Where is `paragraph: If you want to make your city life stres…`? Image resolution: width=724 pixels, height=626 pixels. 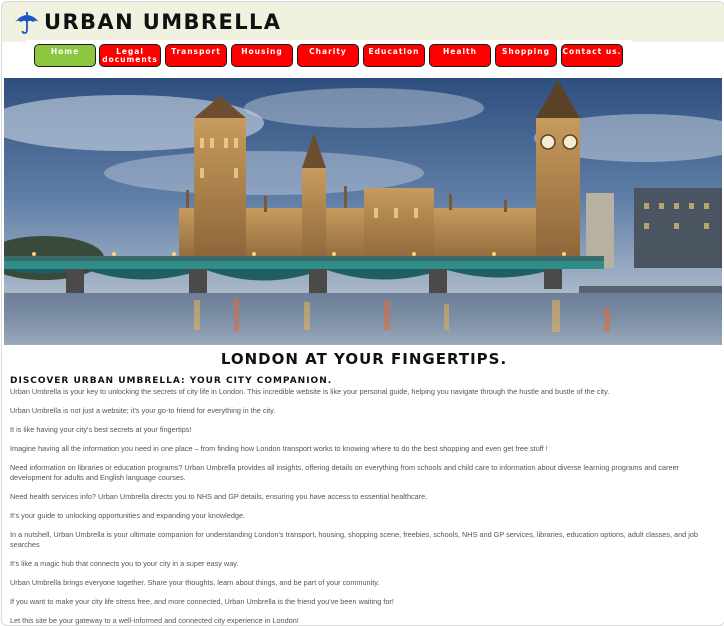
paragraph: If you want to make your city life stres… is located at coordinates (202, 601).